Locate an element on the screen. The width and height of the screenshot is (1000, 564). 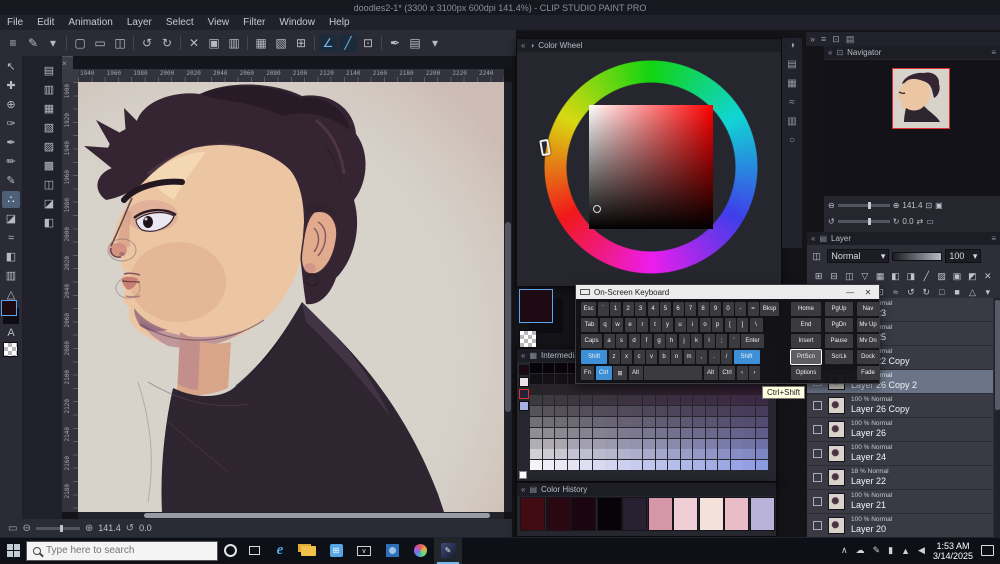
undo-icon: ↺ is located at coordinates (147, 43).